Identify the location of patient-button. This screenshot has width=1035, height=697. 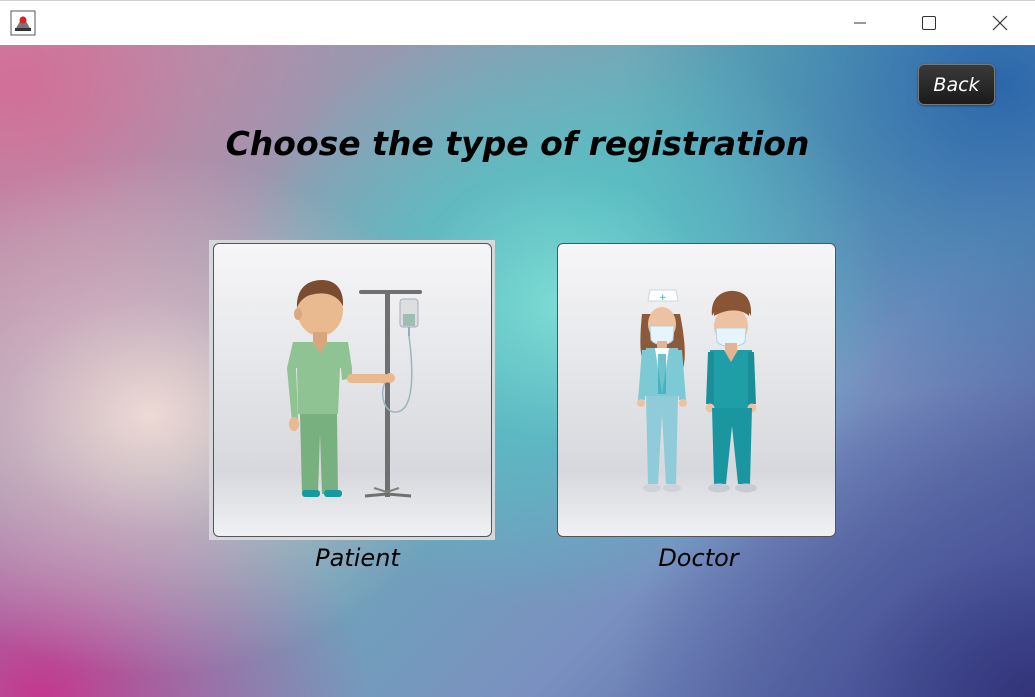
(352, 390).